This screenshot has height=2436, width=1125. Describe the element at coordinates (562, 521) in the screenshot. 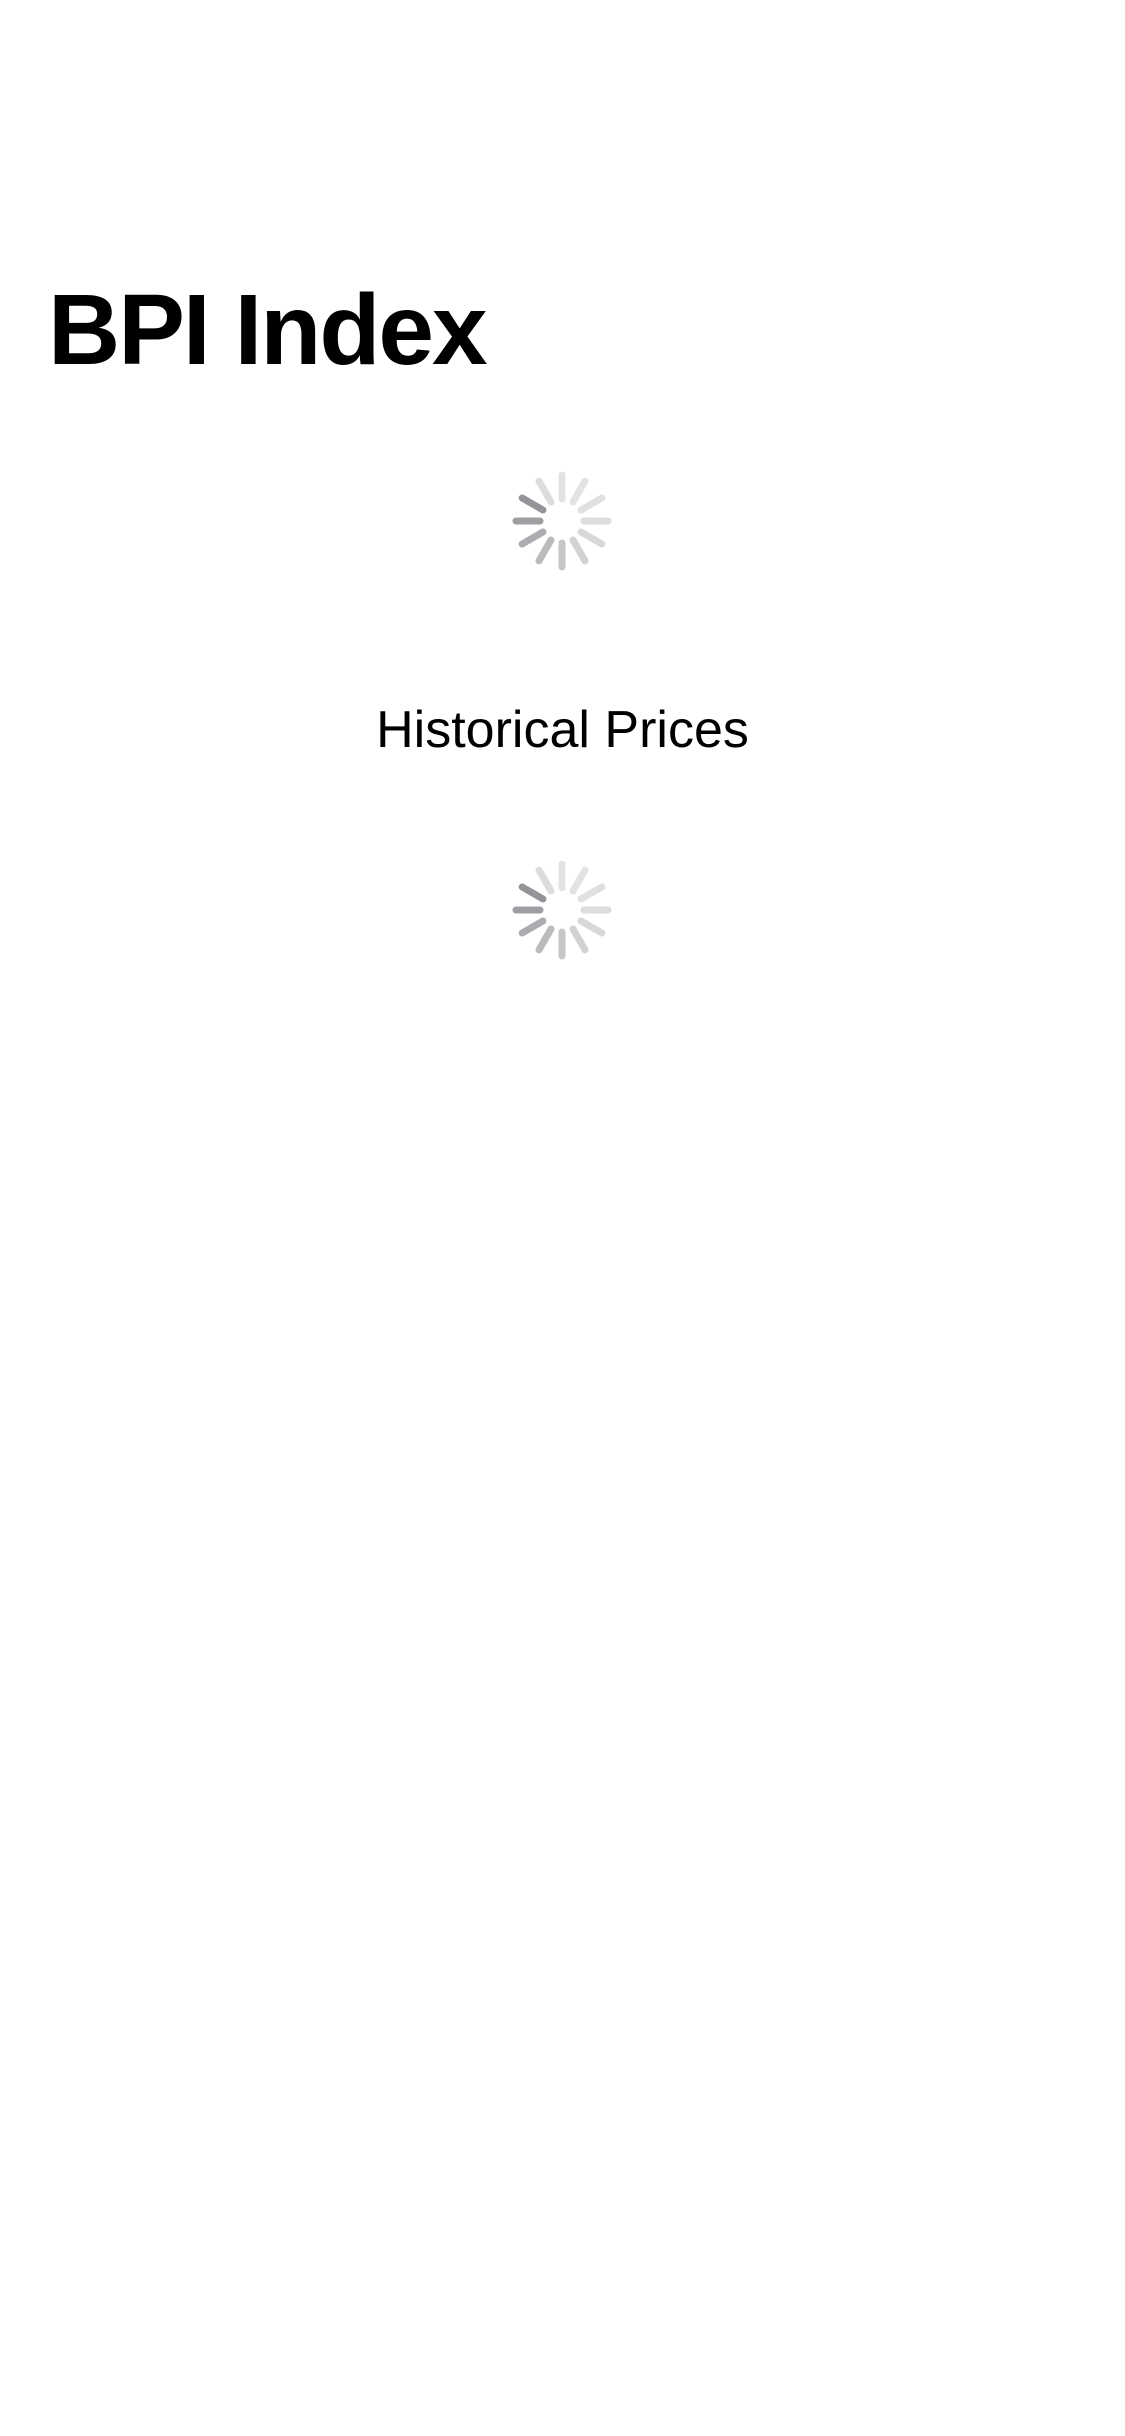

I see `current-price-activity-indicator-icon` at that location.